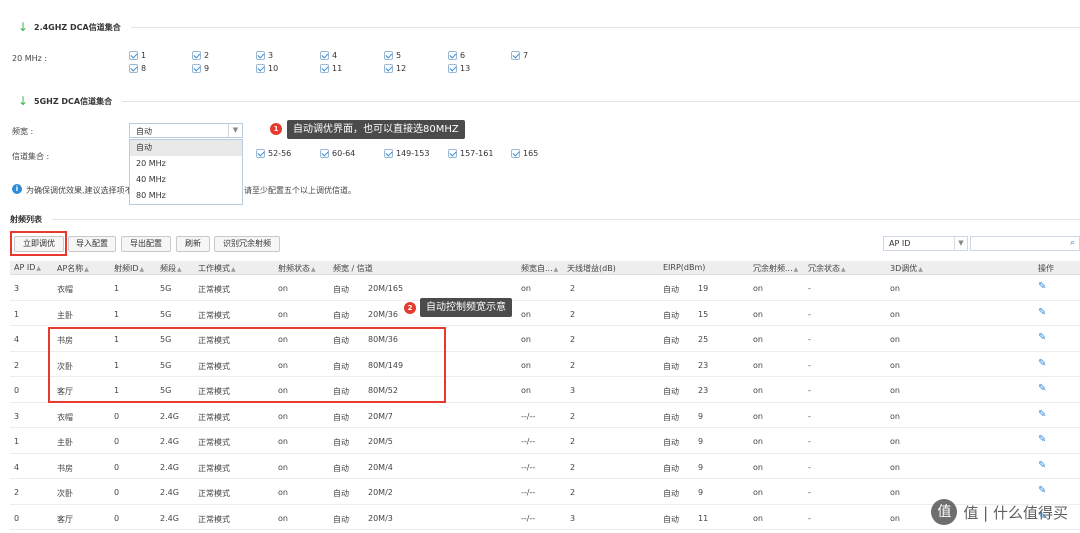 This screenshot has width=1080, height=533. Describe the element at coordinates (470, 153) in the screenshot. I see `channel-group-checkbox: 157-161` at that location.